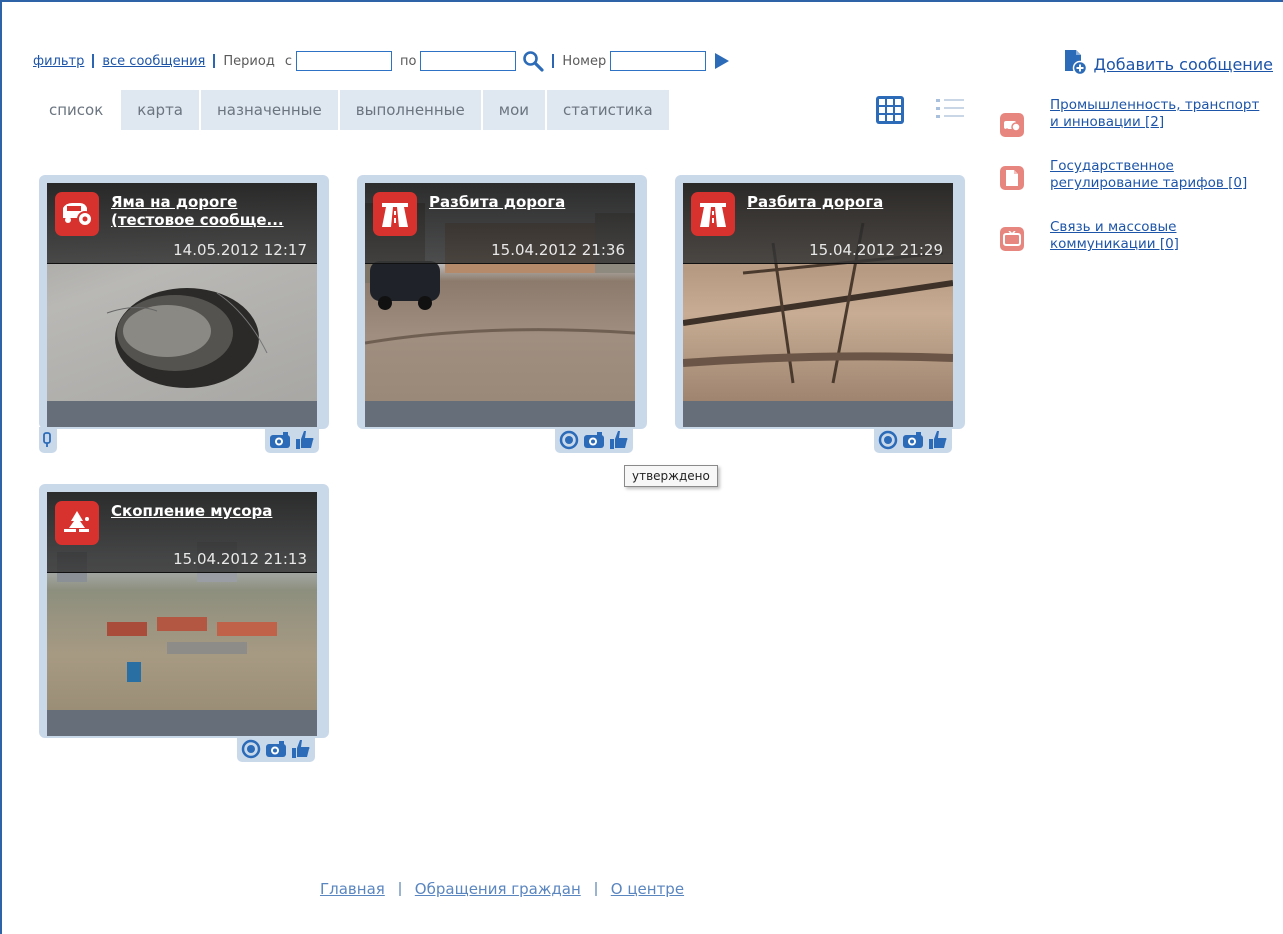  I want to click on card-title: Скопление мусора, so click(210, 511).